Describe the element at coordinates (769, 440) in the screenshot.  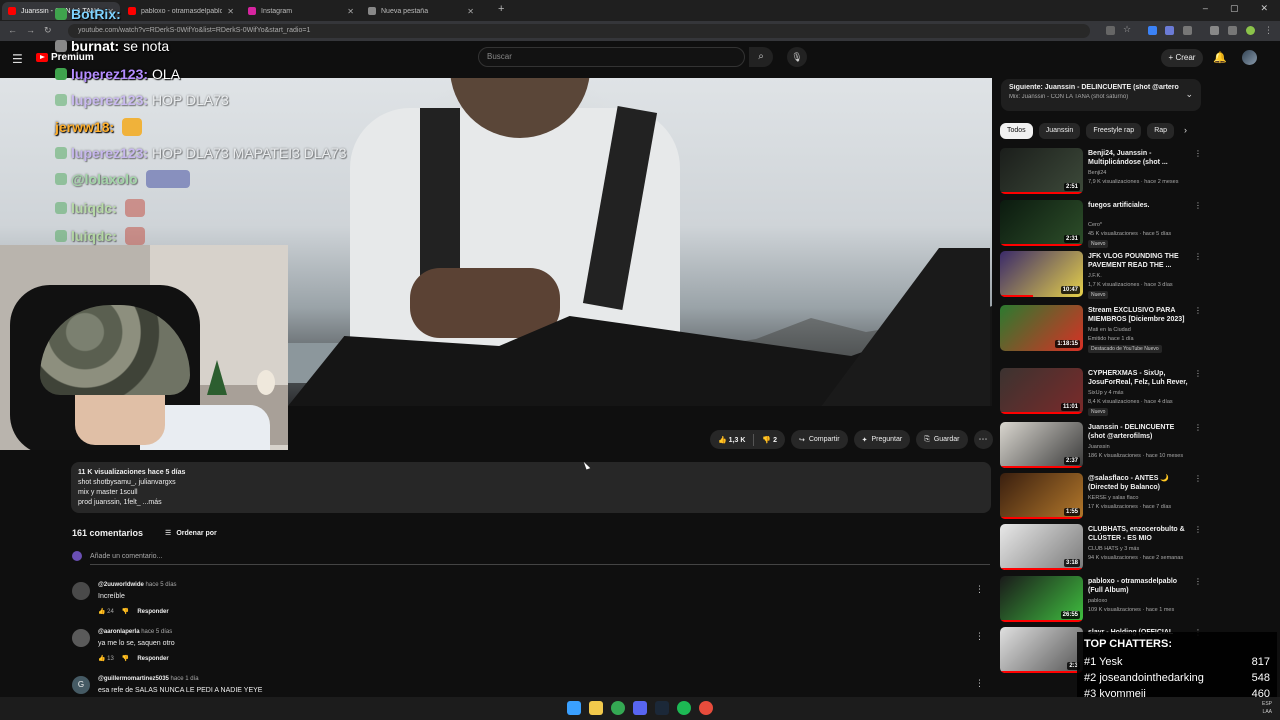
I see `dislike-button: 👎 2` at that location.